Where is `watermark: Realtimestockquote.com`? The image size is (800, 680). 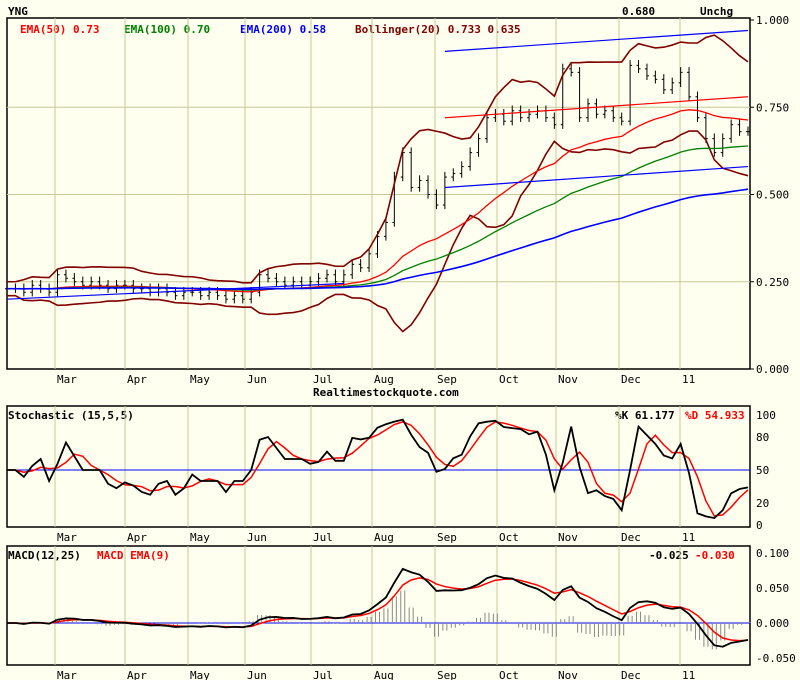 watermark: Realtimestockquote.com is located at coordinates (386, 392).